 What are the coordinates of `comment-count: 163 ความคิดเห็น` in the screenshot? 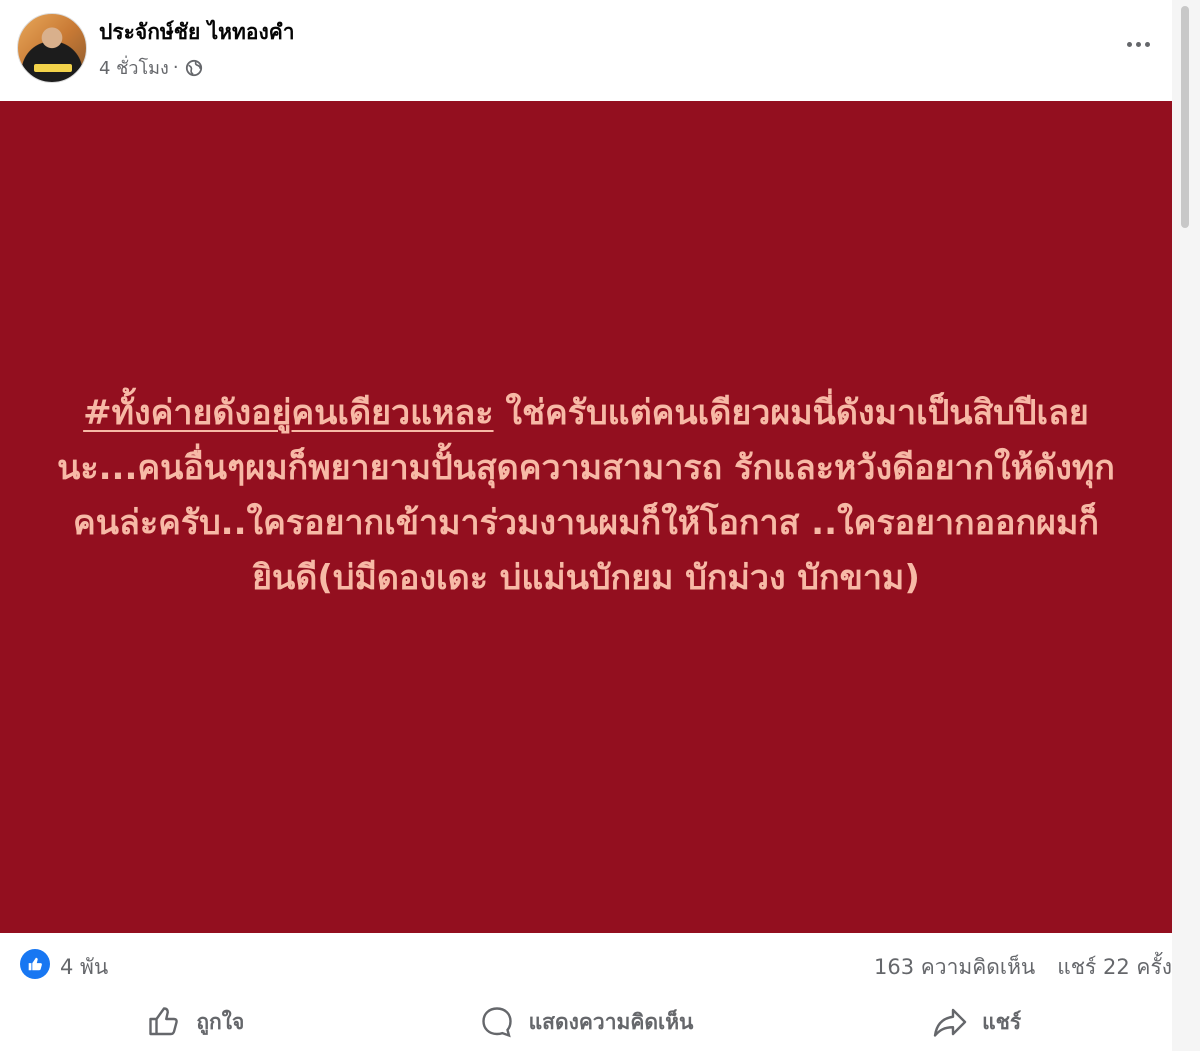 It's located at (954, 967).